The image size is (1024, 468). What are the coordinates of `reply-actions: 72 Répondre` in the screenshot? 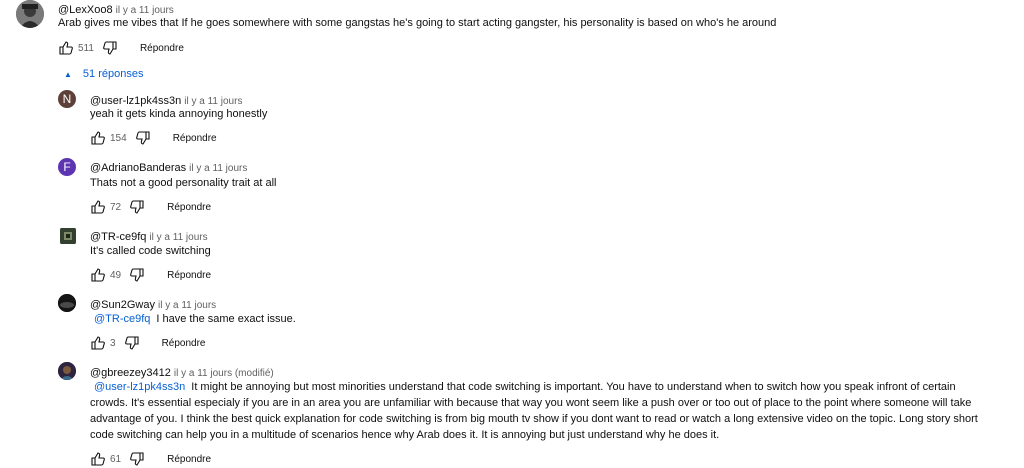 It's located at (150, 207).